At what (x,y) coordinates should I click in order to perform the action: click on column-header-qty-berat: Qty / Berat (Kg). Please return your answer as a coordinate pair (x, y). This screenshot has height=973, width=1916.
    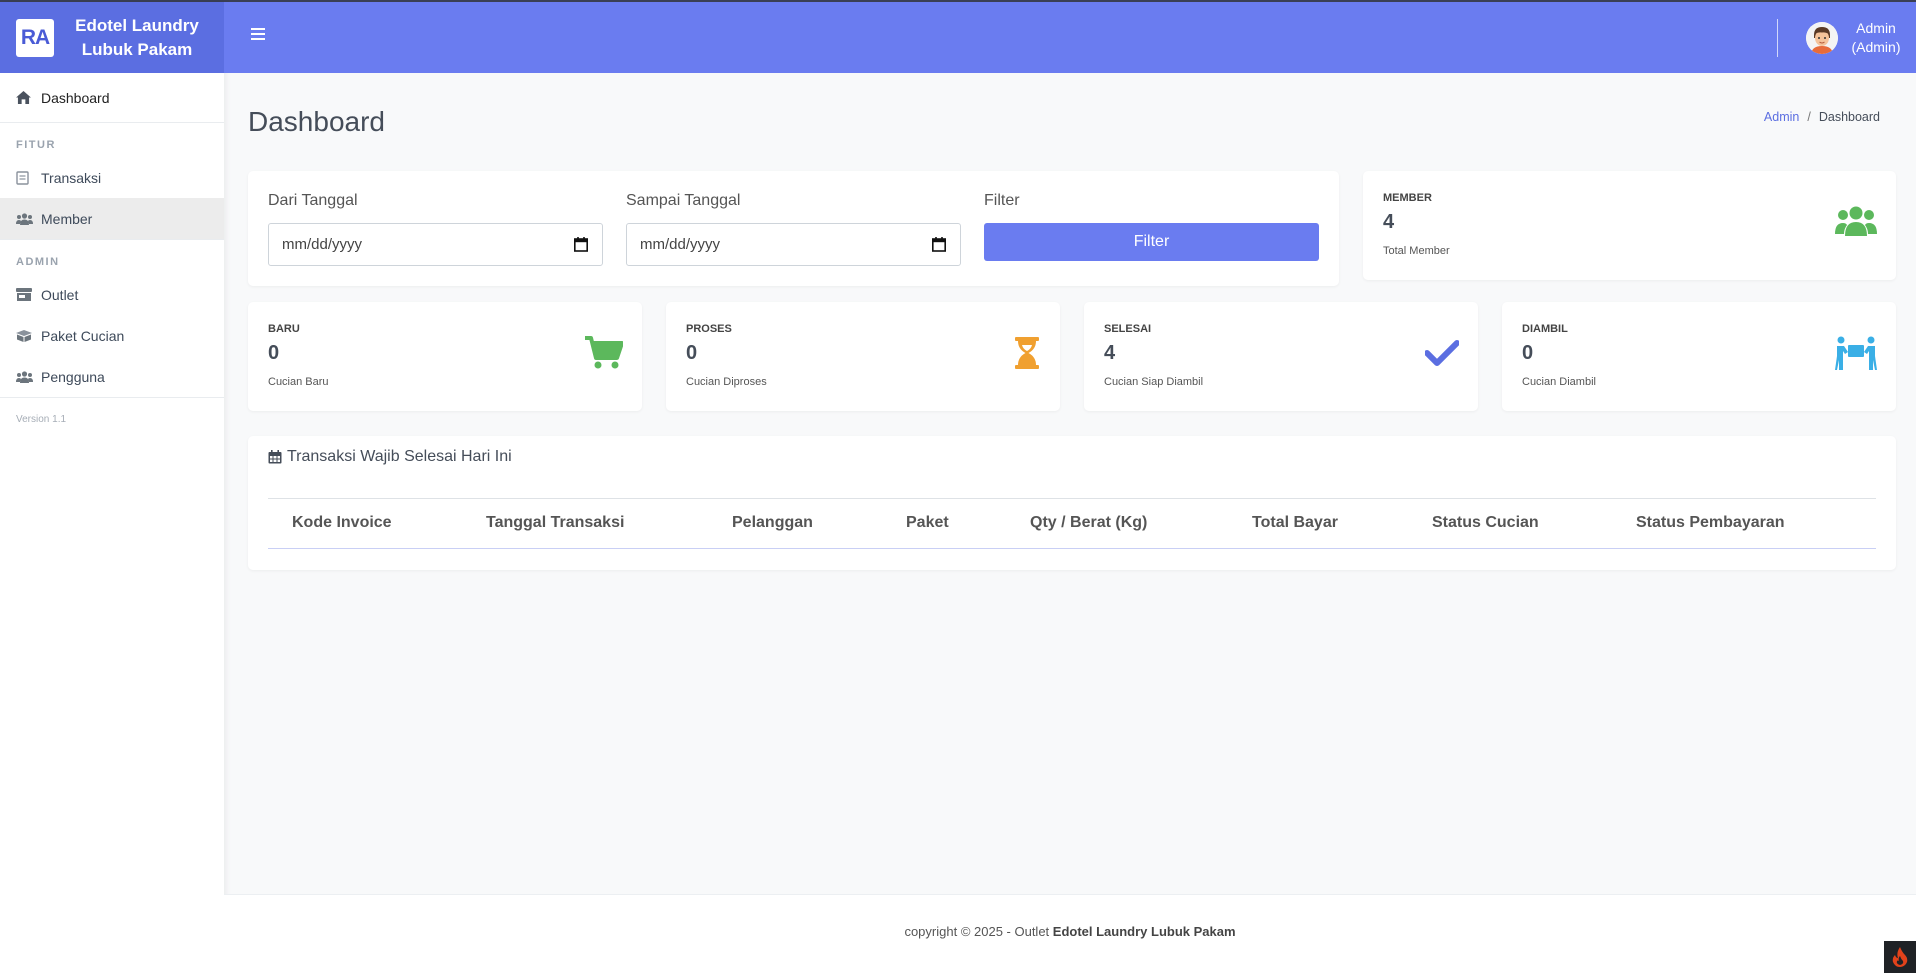
    Looking at the image, I should click on (1088, 523).